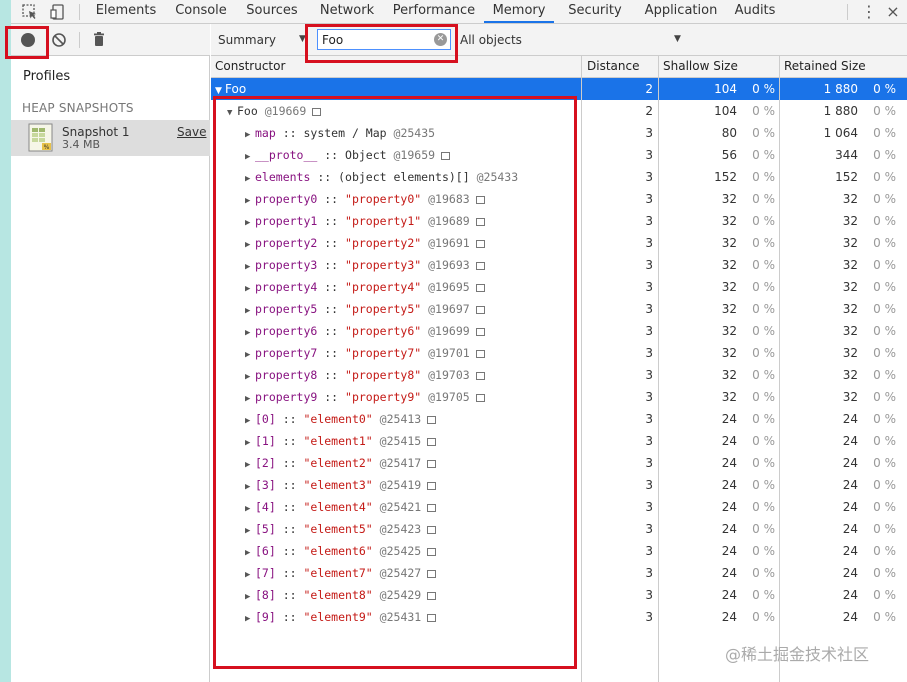 The image size is (907, 682). I want to click on tab-console: Console, so click(201, 11).